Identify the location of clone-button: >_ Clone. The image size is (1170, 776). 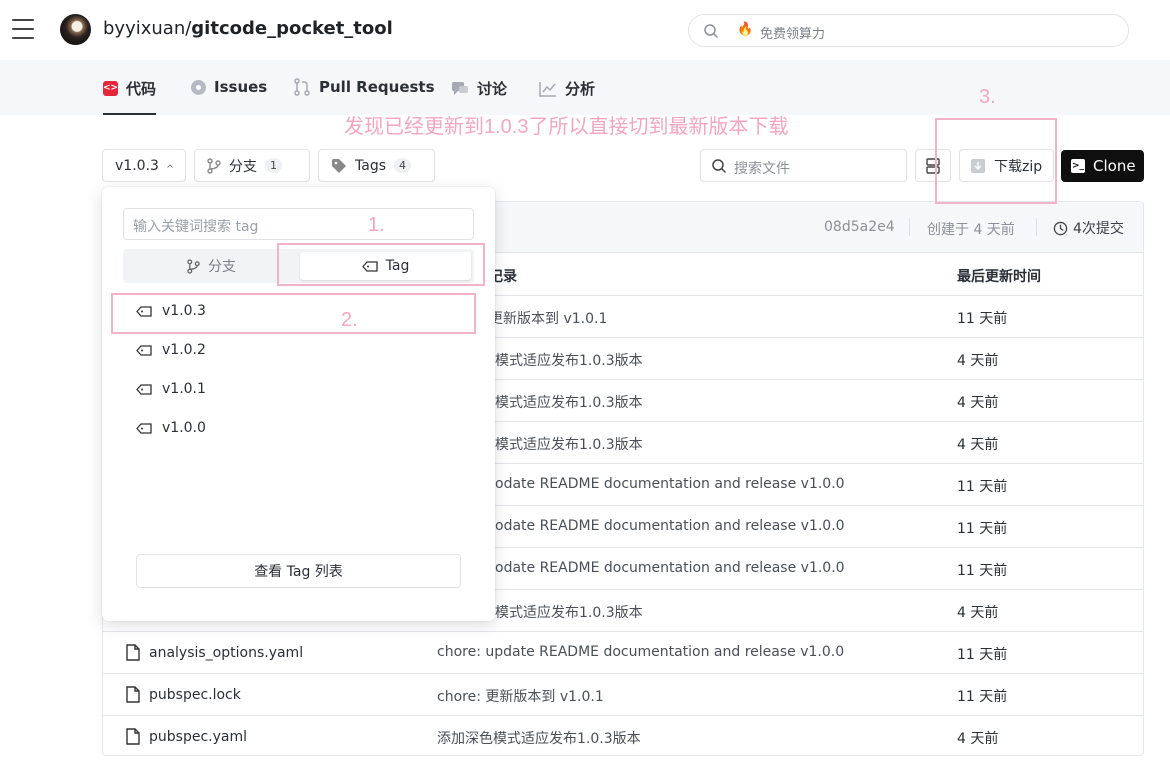
(1102, 166).